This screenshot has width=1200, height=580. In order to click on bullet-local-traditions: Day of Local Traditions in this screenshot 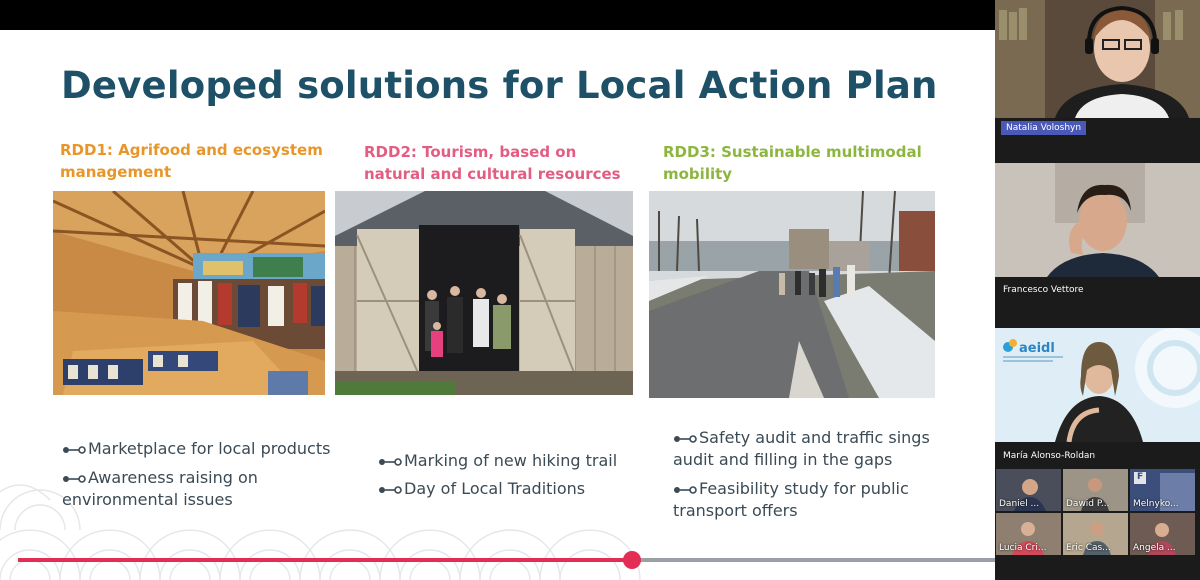, I will do `click(481, 489)`.